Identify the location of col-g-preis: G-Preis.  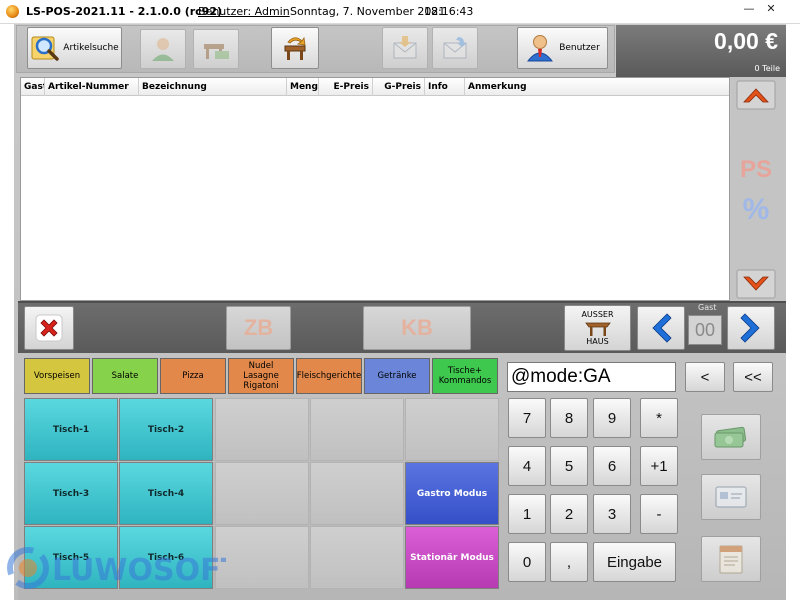
(399, 87).